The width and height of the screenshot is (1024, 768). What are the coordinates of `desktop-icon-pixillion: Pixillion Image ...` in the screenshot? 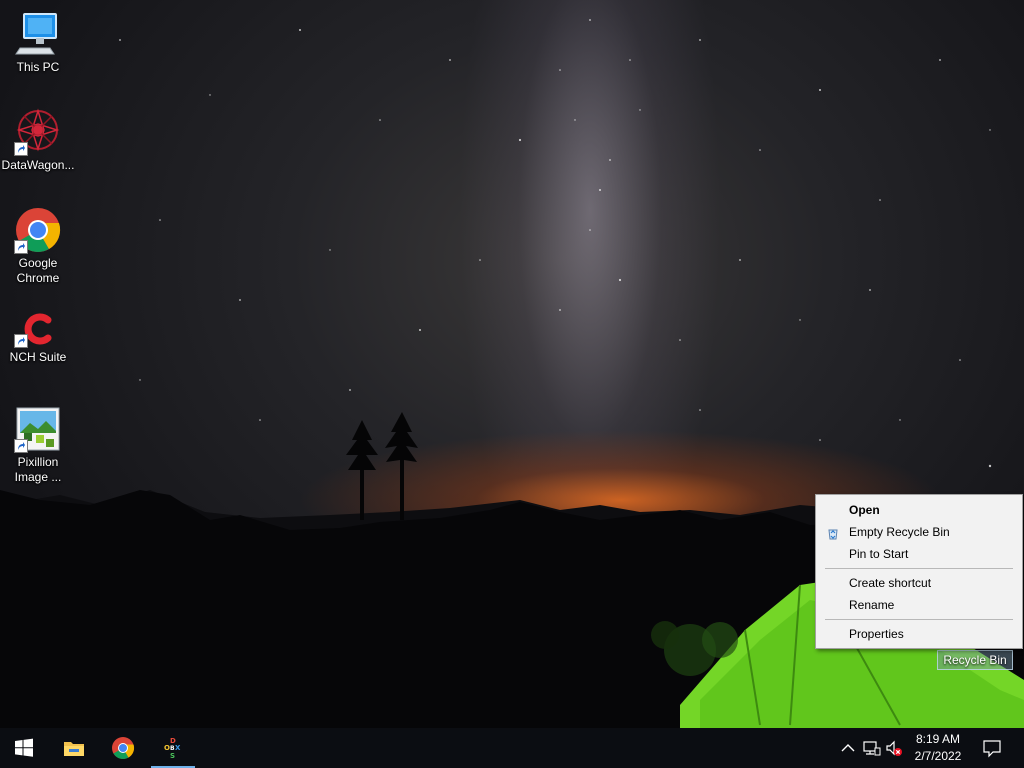 It's located at (38, 445).